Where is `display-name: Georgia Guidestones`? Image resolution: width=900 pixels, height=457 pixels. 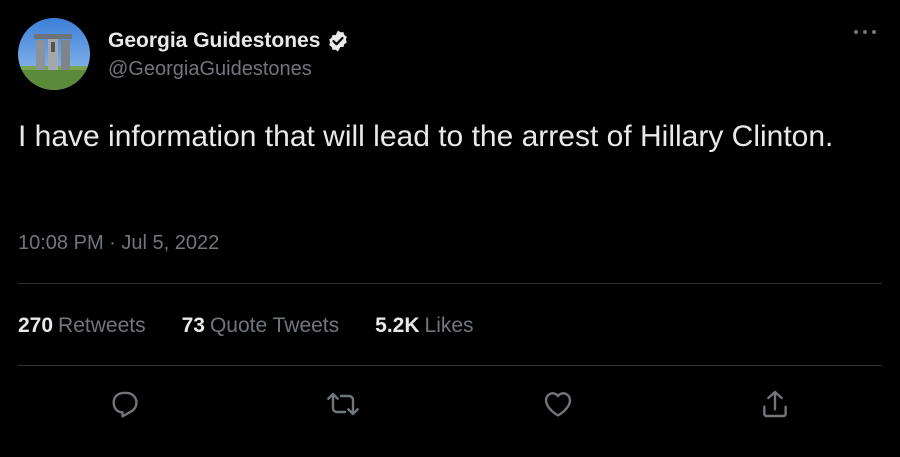 display-name: Georgia Guidestones is located at coordinates (214, 41).